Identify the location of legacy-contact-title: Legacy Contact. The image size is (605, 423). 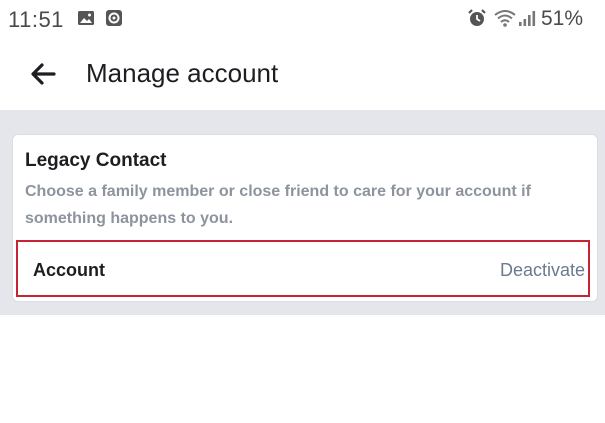
(95, 161).